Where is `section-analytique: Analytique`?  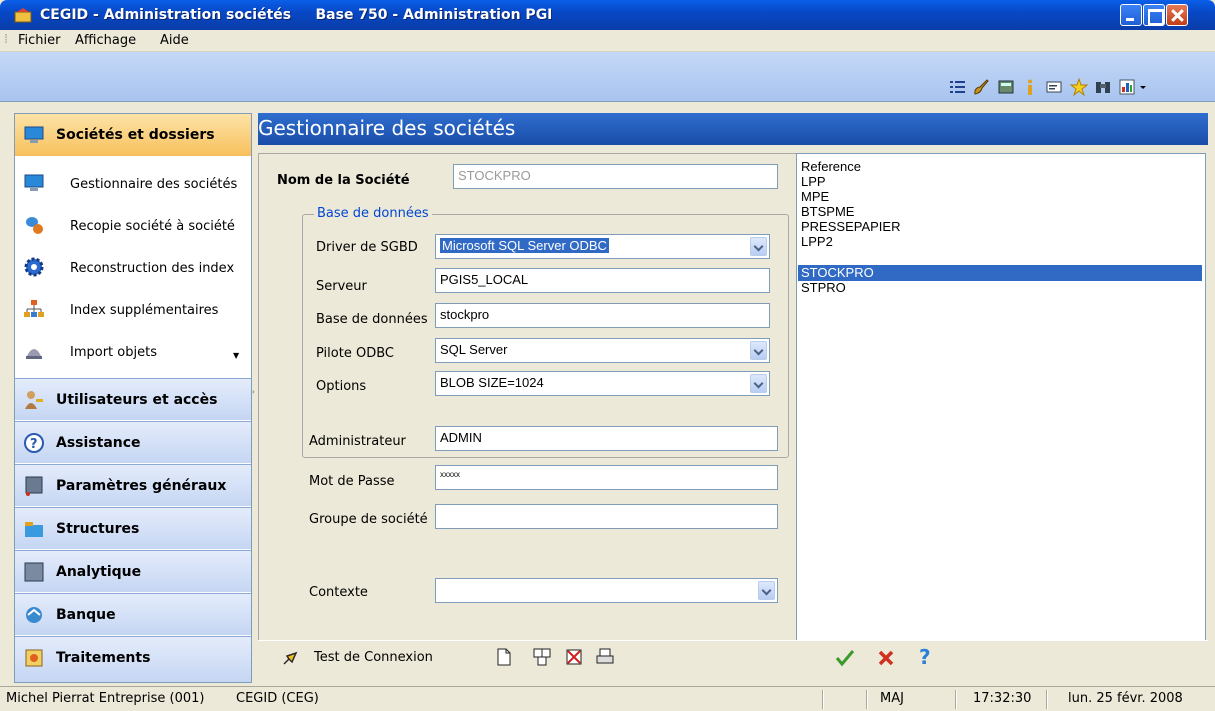 section-analytique: Analytique is located at coordinates (133, 571).